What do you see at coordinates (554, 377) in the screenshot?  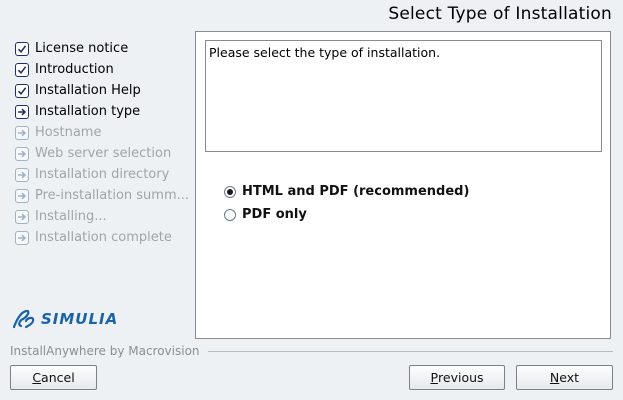 I see `next-mnemonic: N` at bounding box center [554, 377].